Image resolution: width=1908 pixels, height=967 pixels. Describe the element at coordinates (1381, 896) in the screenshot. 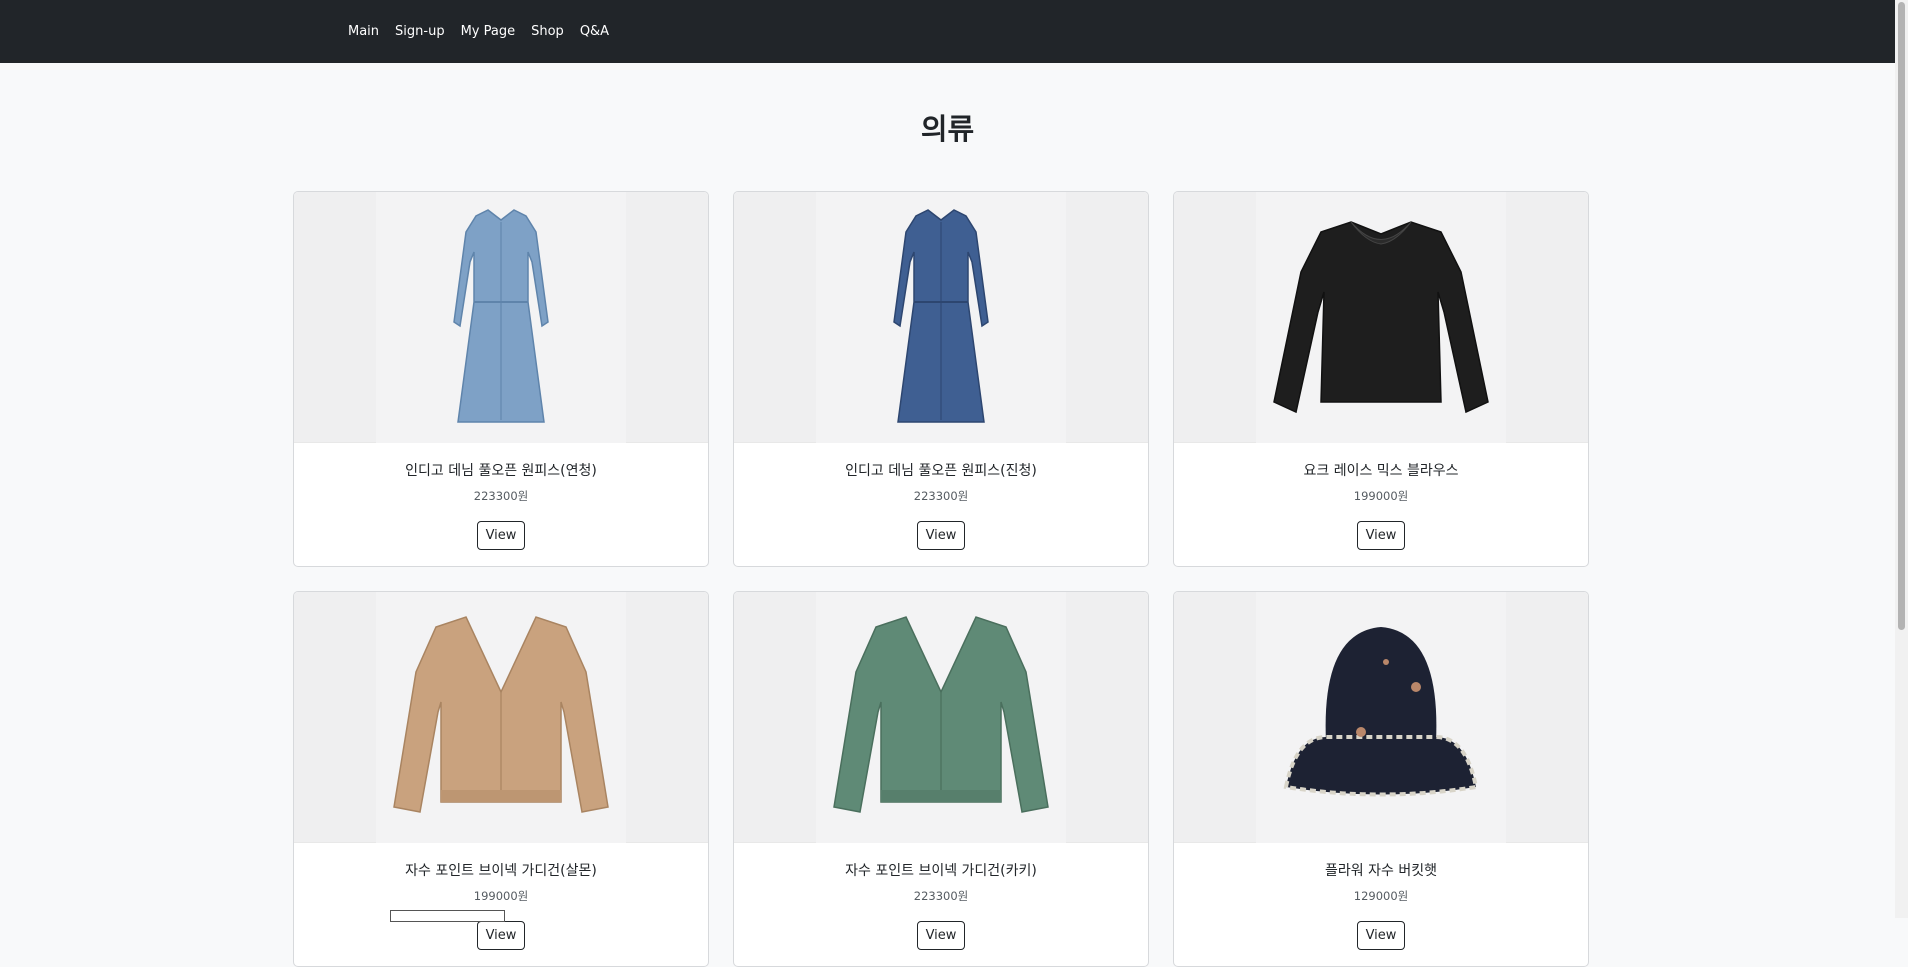

I see `product-price: 129000원` at that location.